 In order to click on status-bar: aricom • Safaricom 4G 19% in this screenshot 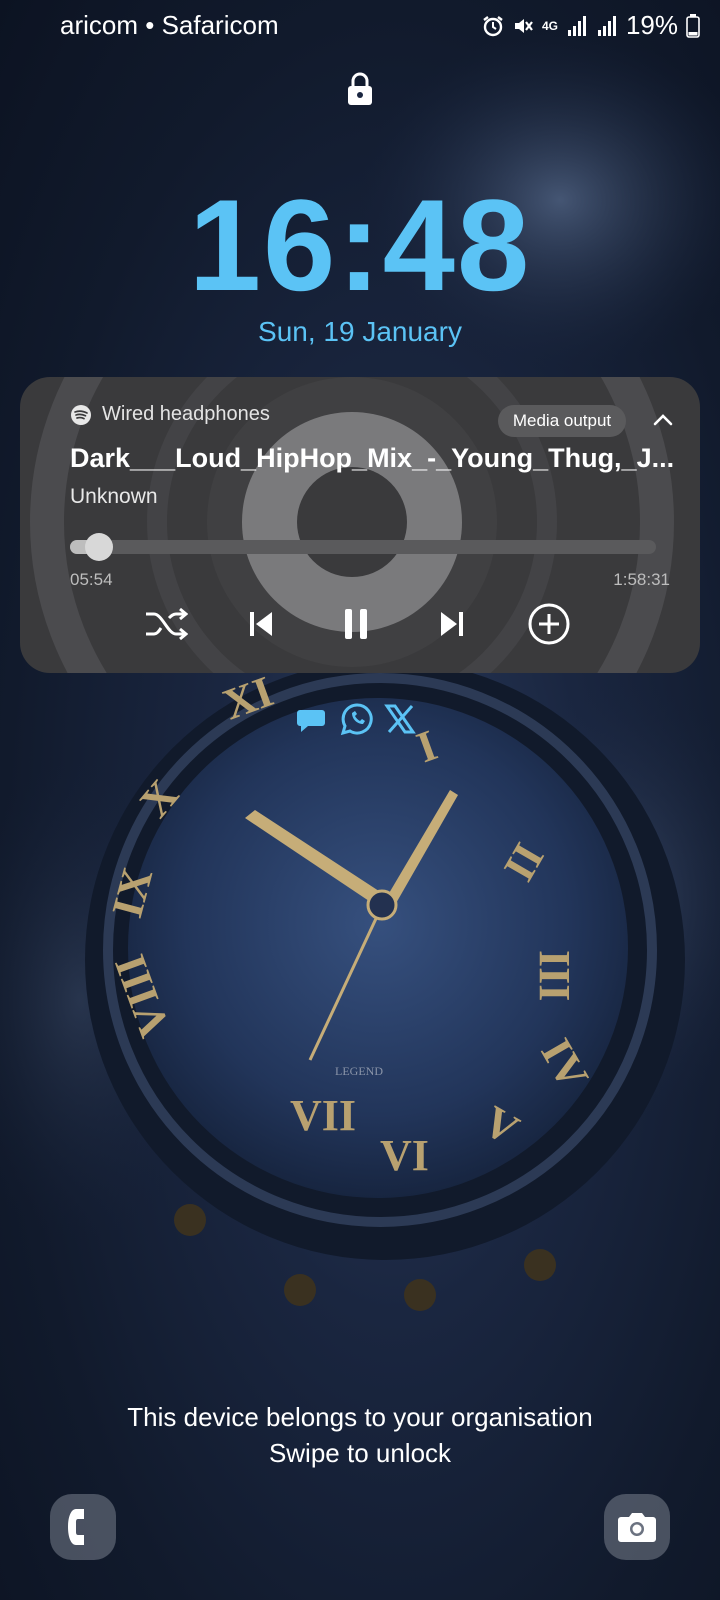, I will do `click(360, 26)`.